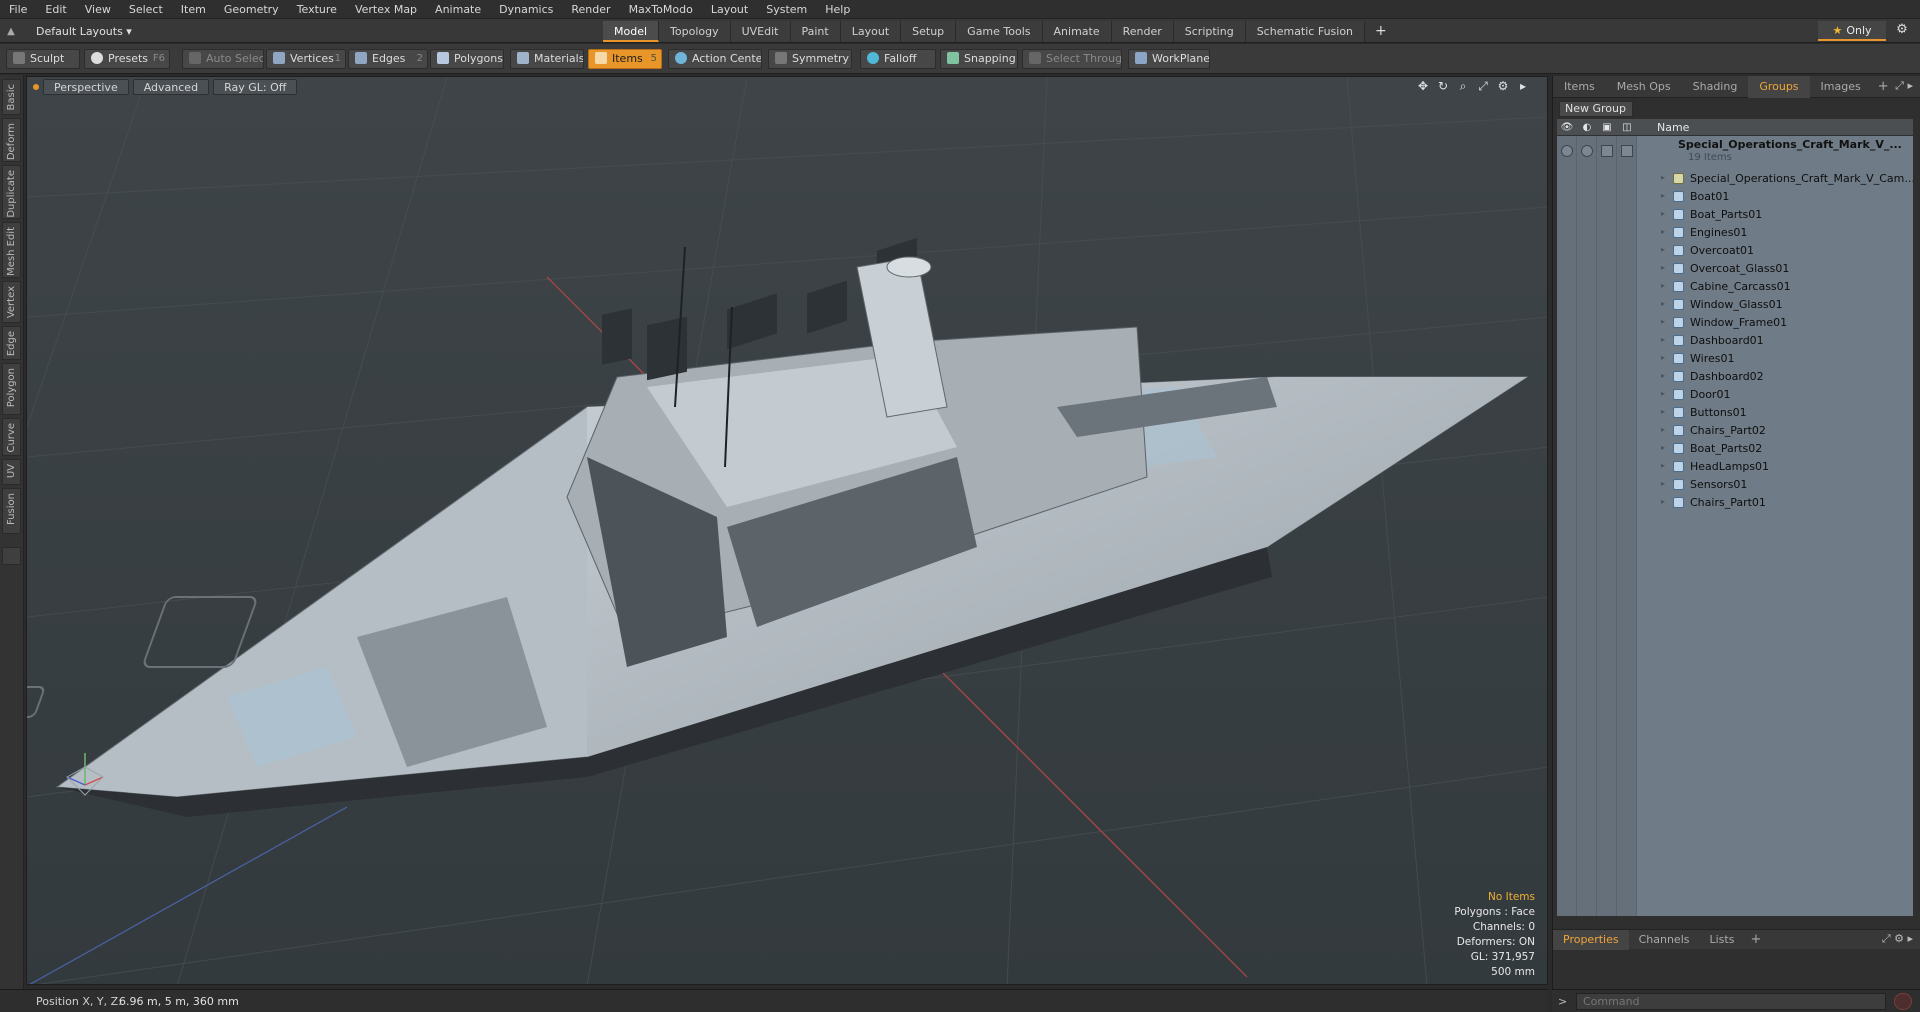 The image size is (1920, 1012). Describe the element at coordinates (11, 140) in the screenshot. I see `left-tab-deform: Deform` at that location.